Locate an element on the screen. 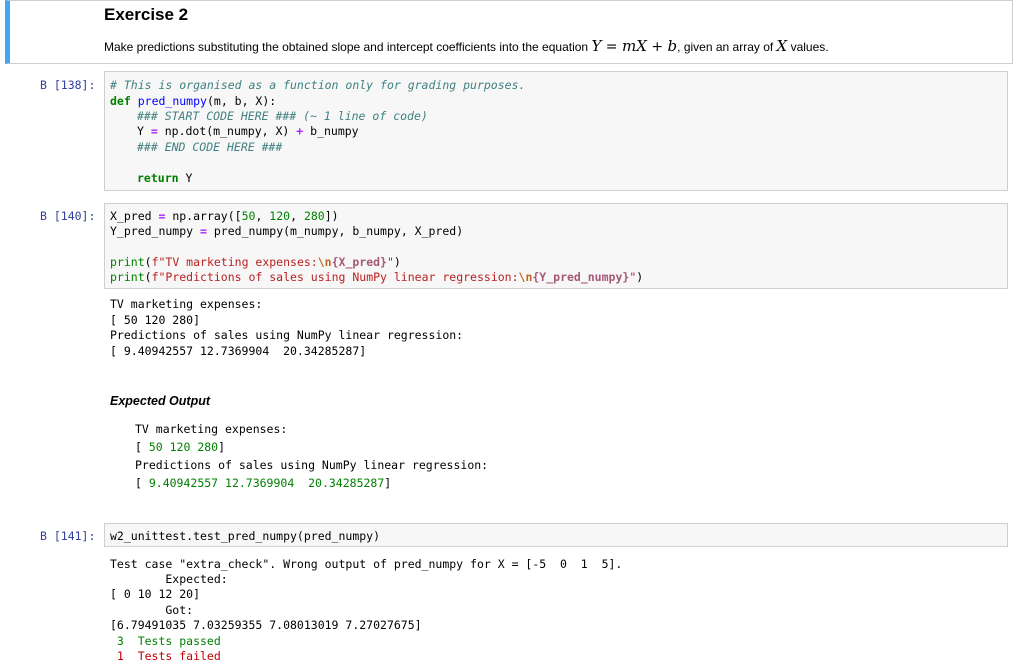 The width and height of the screenshot is (1024, 663). code-text: Y_pred_numpy is located at coordinates (155, 231).